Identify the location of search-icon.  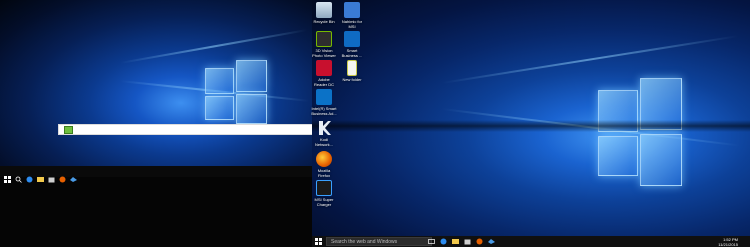
(18, 175).